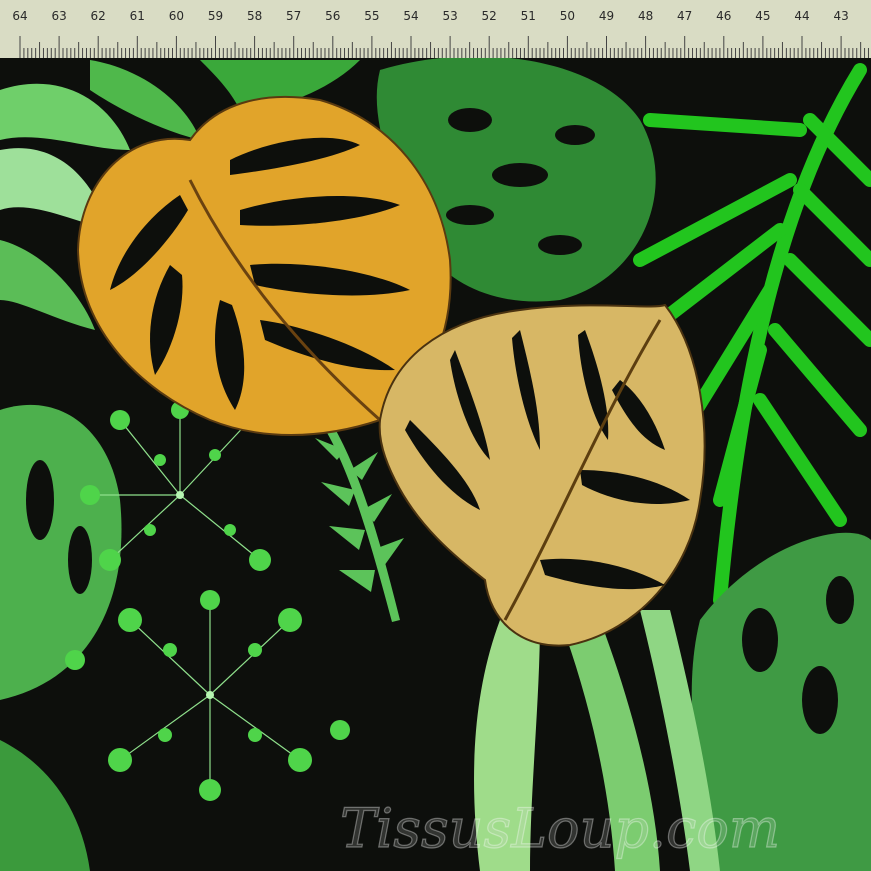  I want to click on ruler-tick-label: 56, so click(332, 16).